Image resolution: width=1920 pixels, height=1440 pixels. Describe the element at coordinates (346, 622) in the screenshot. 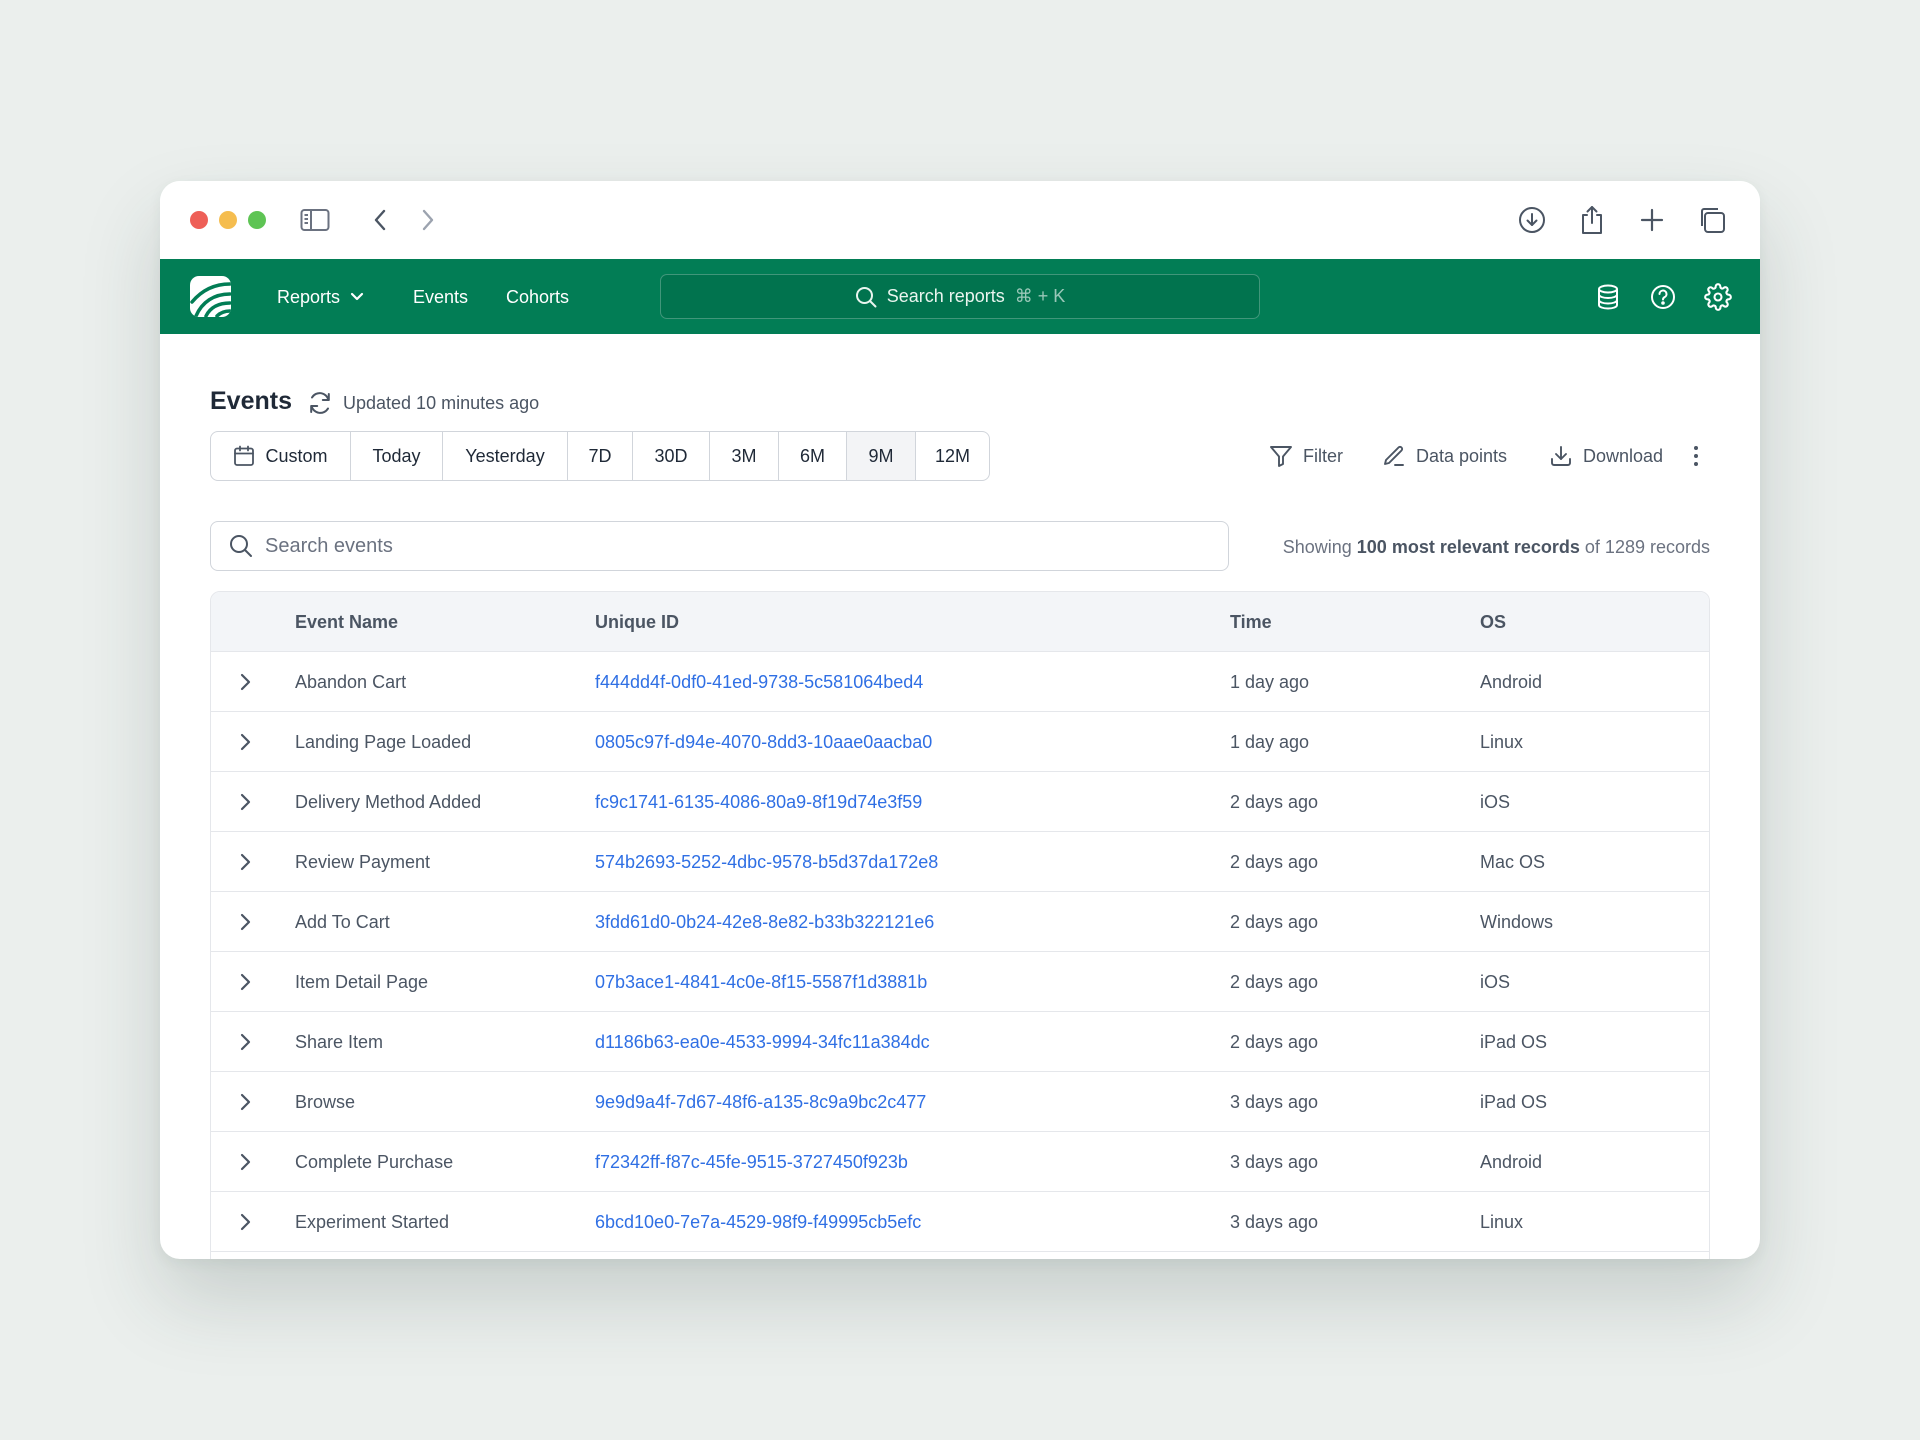

I see `column-header-event-name: Event Name` at that location.